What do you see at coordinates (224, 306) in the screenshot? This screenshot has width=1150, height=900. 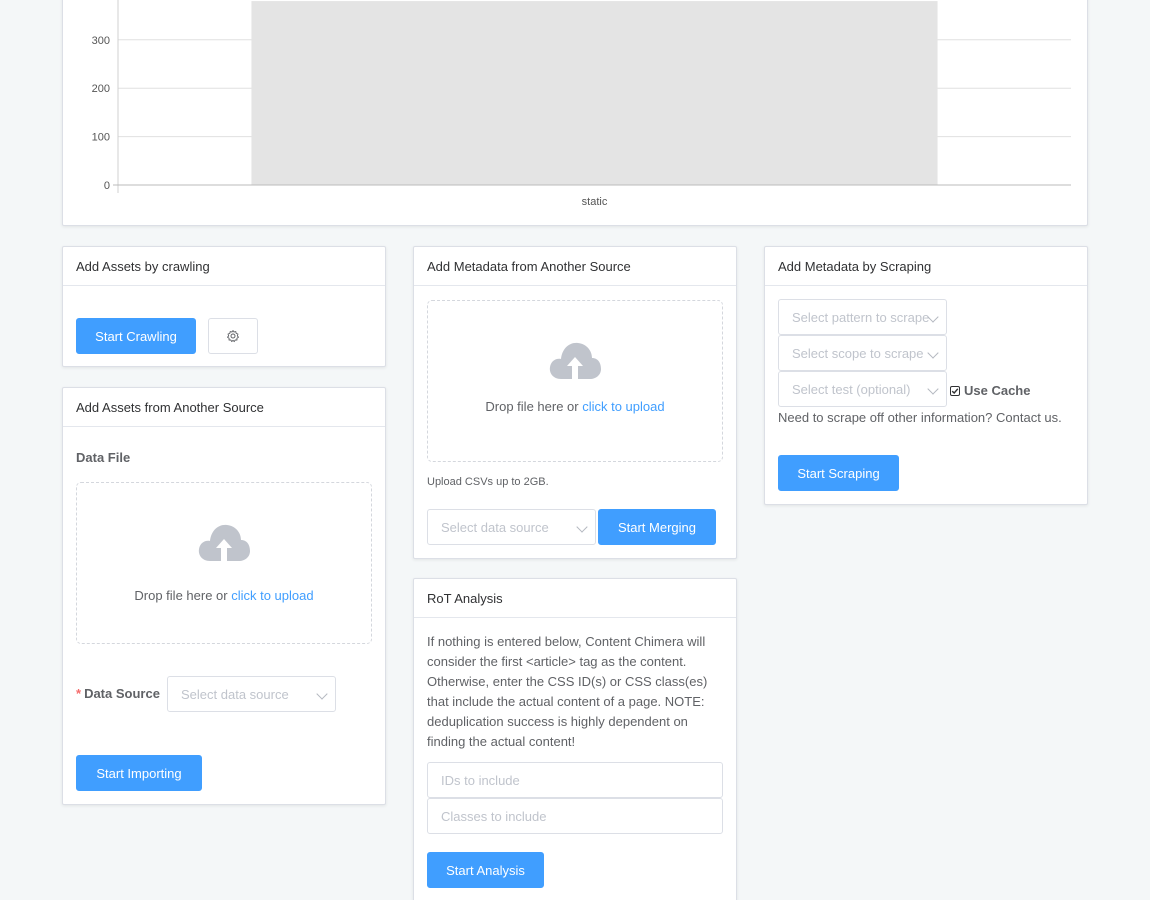 I see `crawl-card: Add Assets by crawling Start Crawling` at bounding box center [224, 306].